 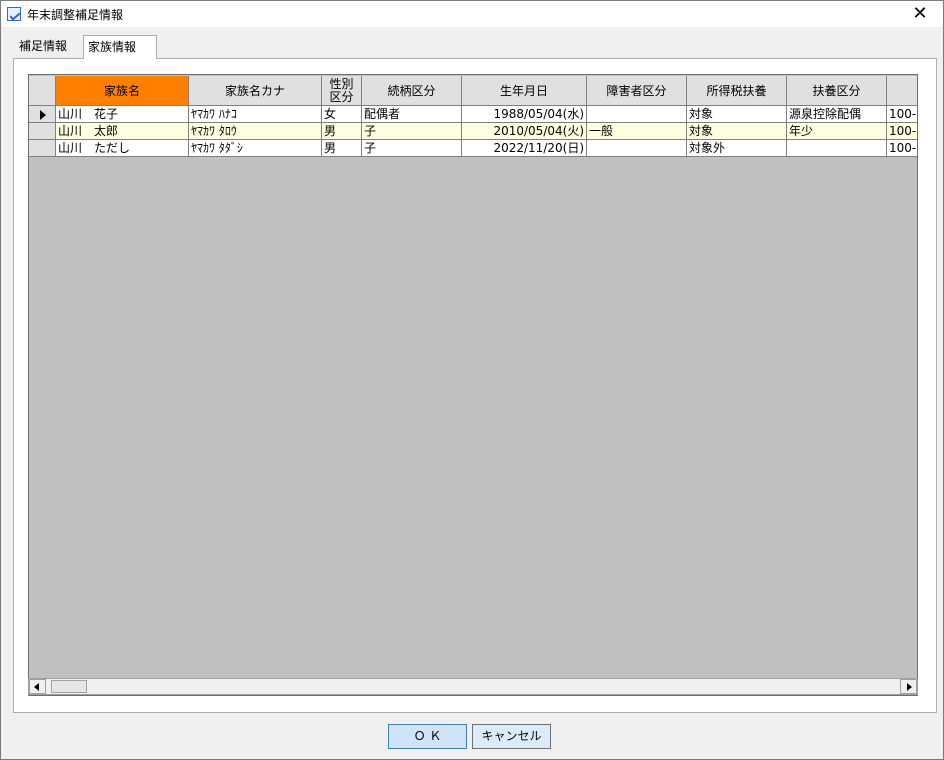 I want to click on col-header-extra, so click(x=902, y=91).